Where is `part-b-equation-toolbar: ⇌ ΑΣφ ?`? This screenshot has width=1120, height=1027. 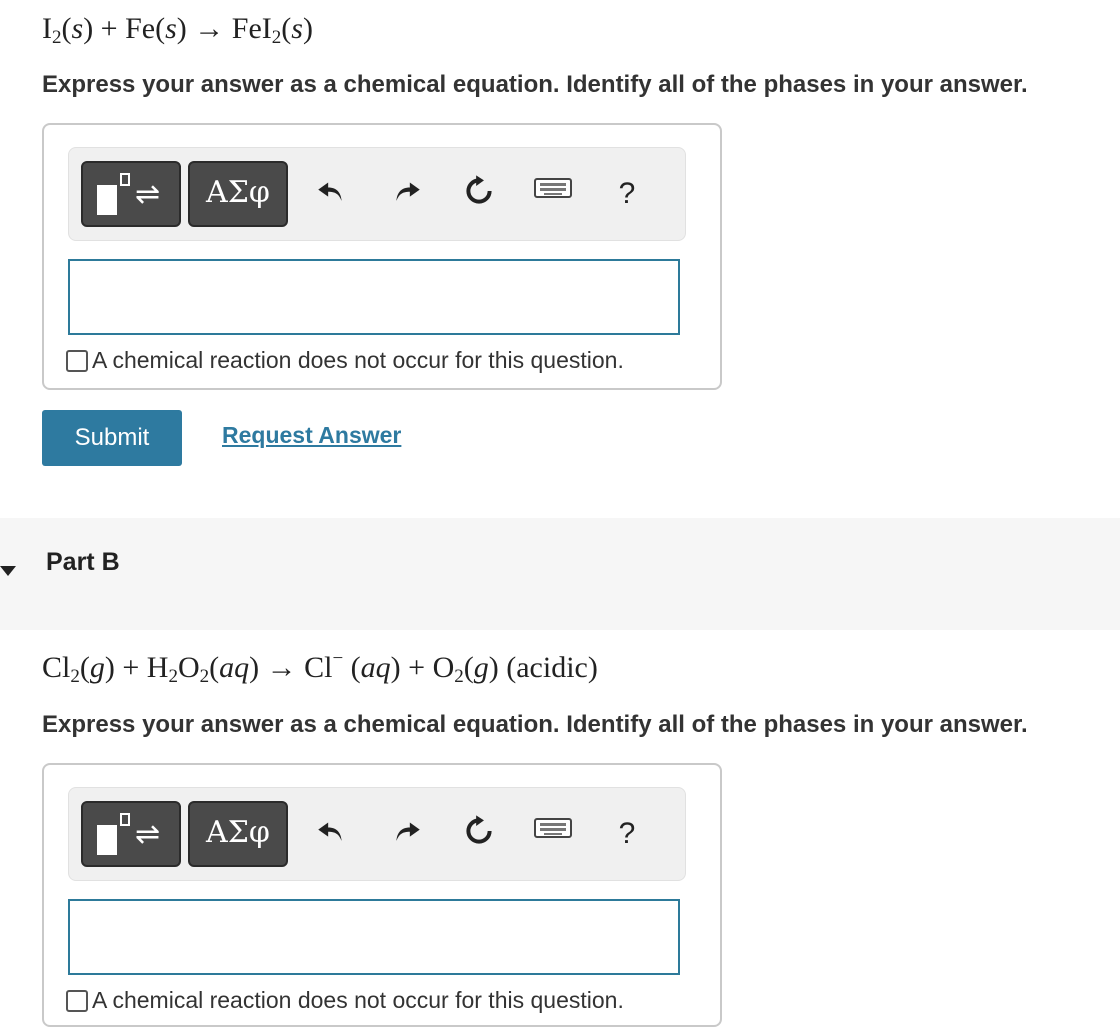 part-b-equation-toolbar: ⇌ ΑΣφ ? is located at coordinates (377, 834).